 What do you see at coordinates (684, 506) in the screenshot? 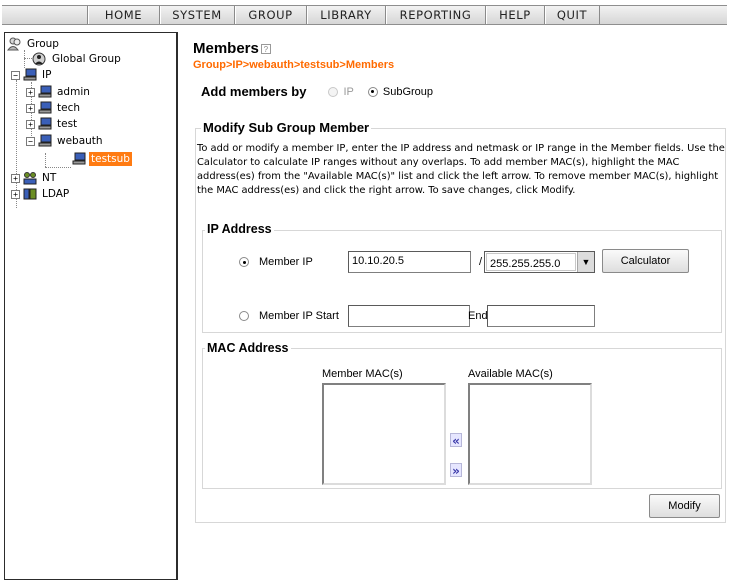
I see `modify-button: Modify` at bounding box center [684, 506].